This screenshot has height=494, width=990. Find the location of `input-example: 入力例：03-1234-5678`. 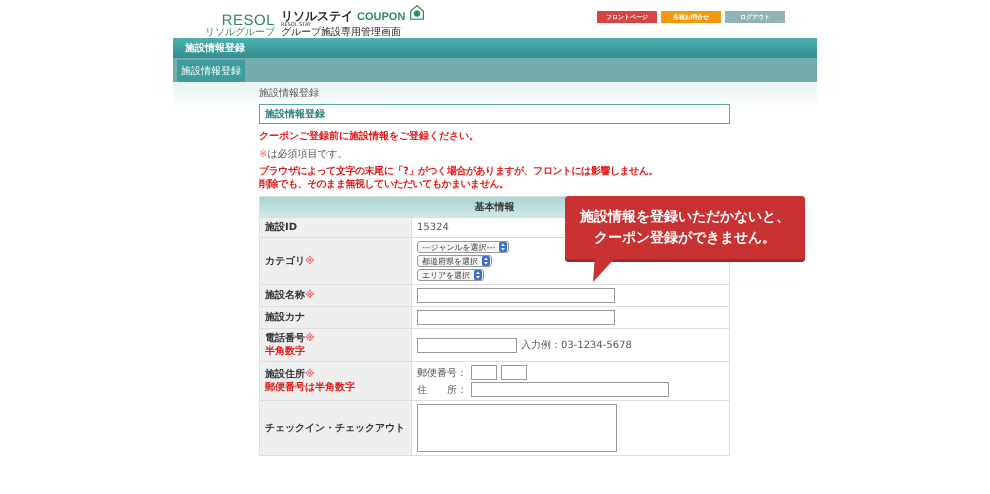

input-example: 入力例：03-1234-5678 is located at coordinates (576, 345).